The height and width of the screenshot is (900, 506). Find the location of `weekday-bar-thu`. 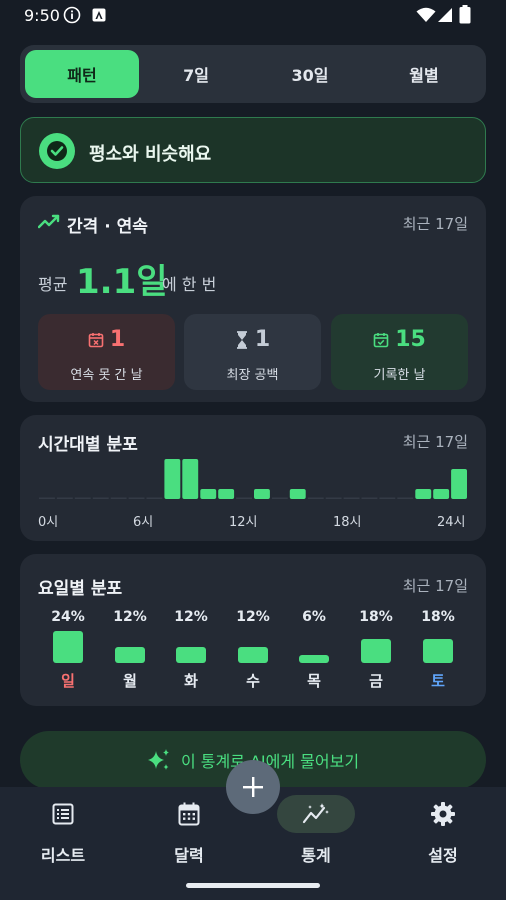

weekday-bar-thu is located at coordinates (314, 659).